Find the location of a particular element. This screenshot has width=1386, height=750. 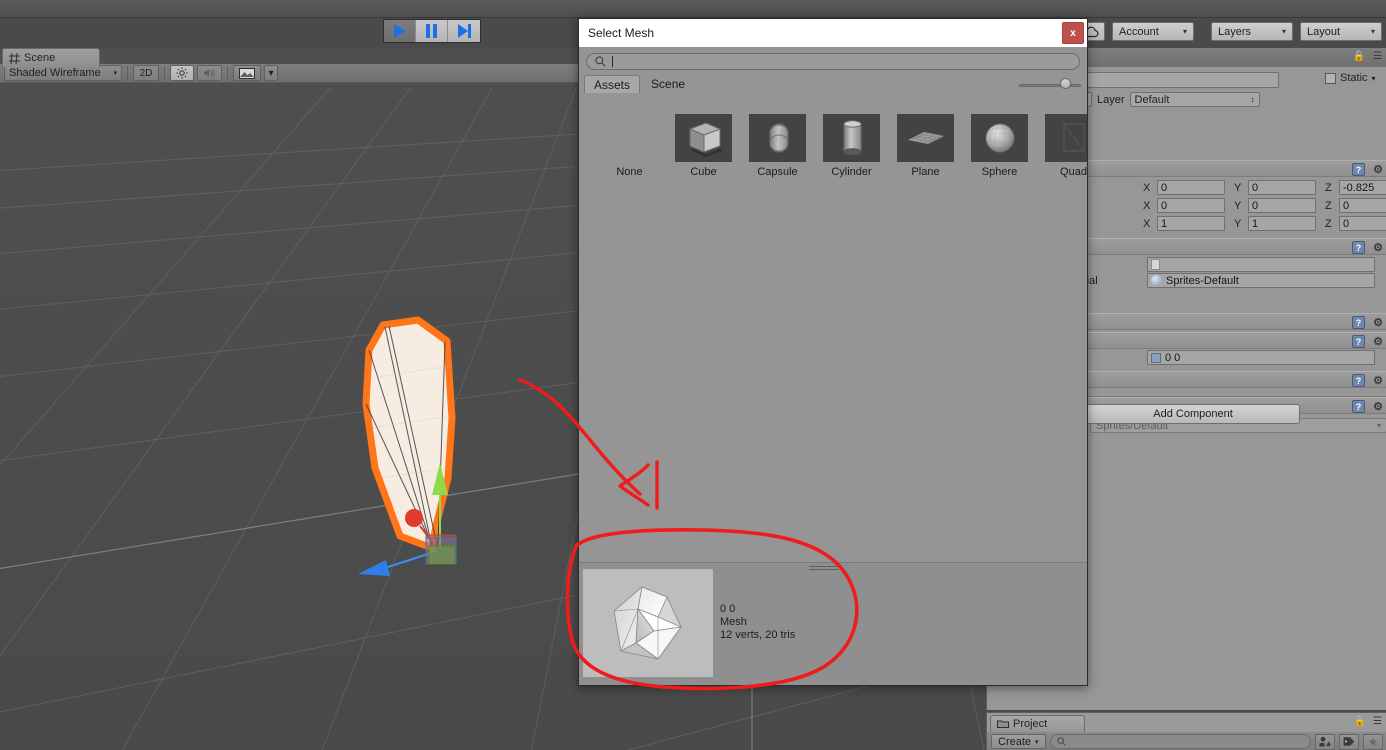

axis-y-label: Y is located at coordinates (1238, 205).